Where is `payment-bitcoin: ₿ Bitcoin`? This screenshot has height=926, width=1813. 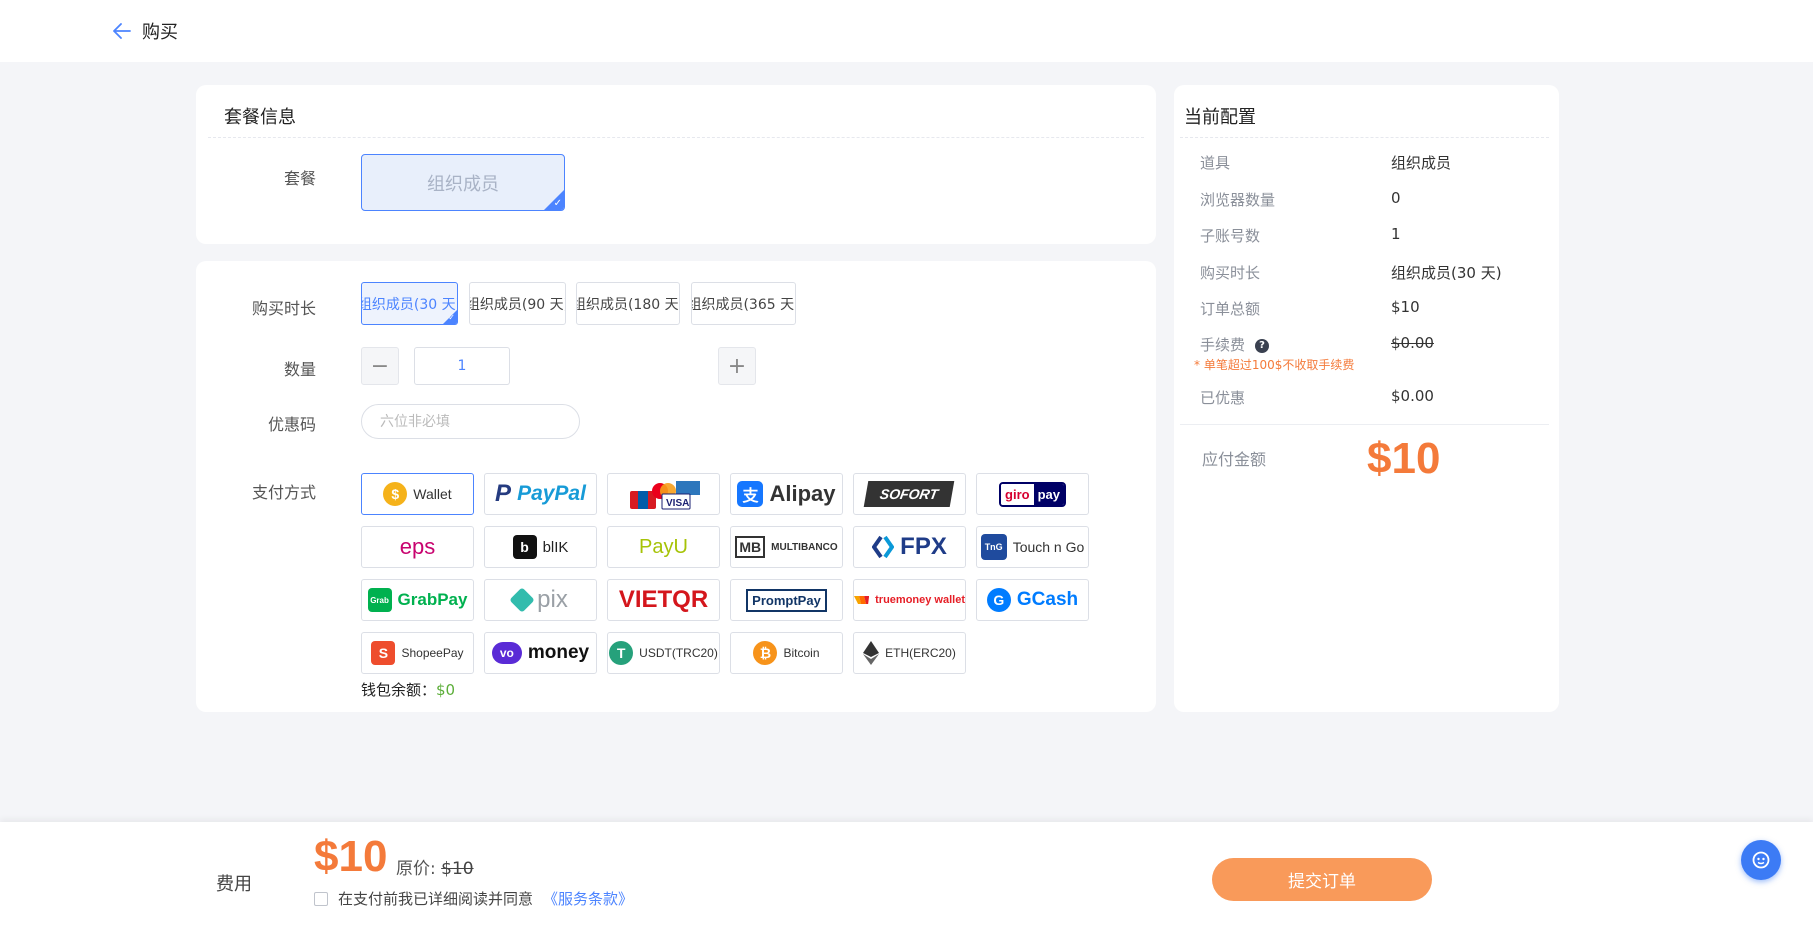 payment-bitcoin: ₿ Bitcoin is located at coordinates (786, 653).